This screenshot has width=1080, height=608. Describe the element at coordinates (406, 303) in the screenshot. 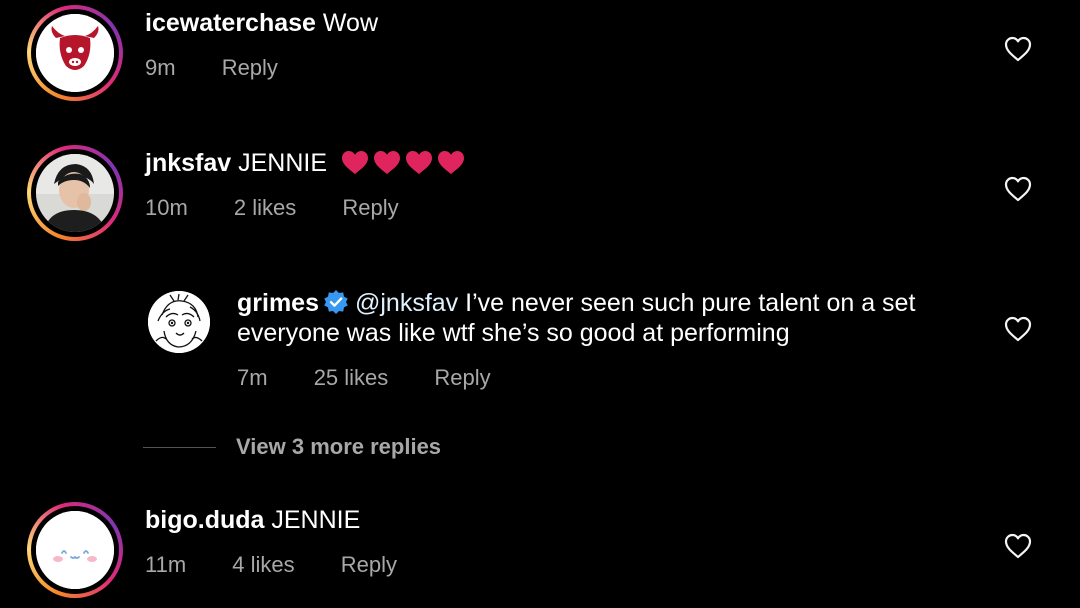

I see `mention-link: @jnksfav` at that location.